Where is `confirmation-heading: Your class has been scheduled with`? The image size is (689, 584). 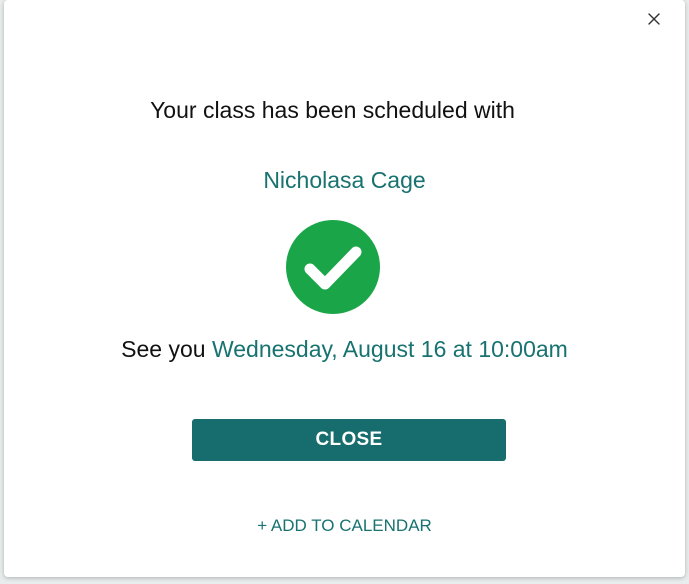 confirmation-heading: Your class has been scheduled with is located at coordinates (332, 110).